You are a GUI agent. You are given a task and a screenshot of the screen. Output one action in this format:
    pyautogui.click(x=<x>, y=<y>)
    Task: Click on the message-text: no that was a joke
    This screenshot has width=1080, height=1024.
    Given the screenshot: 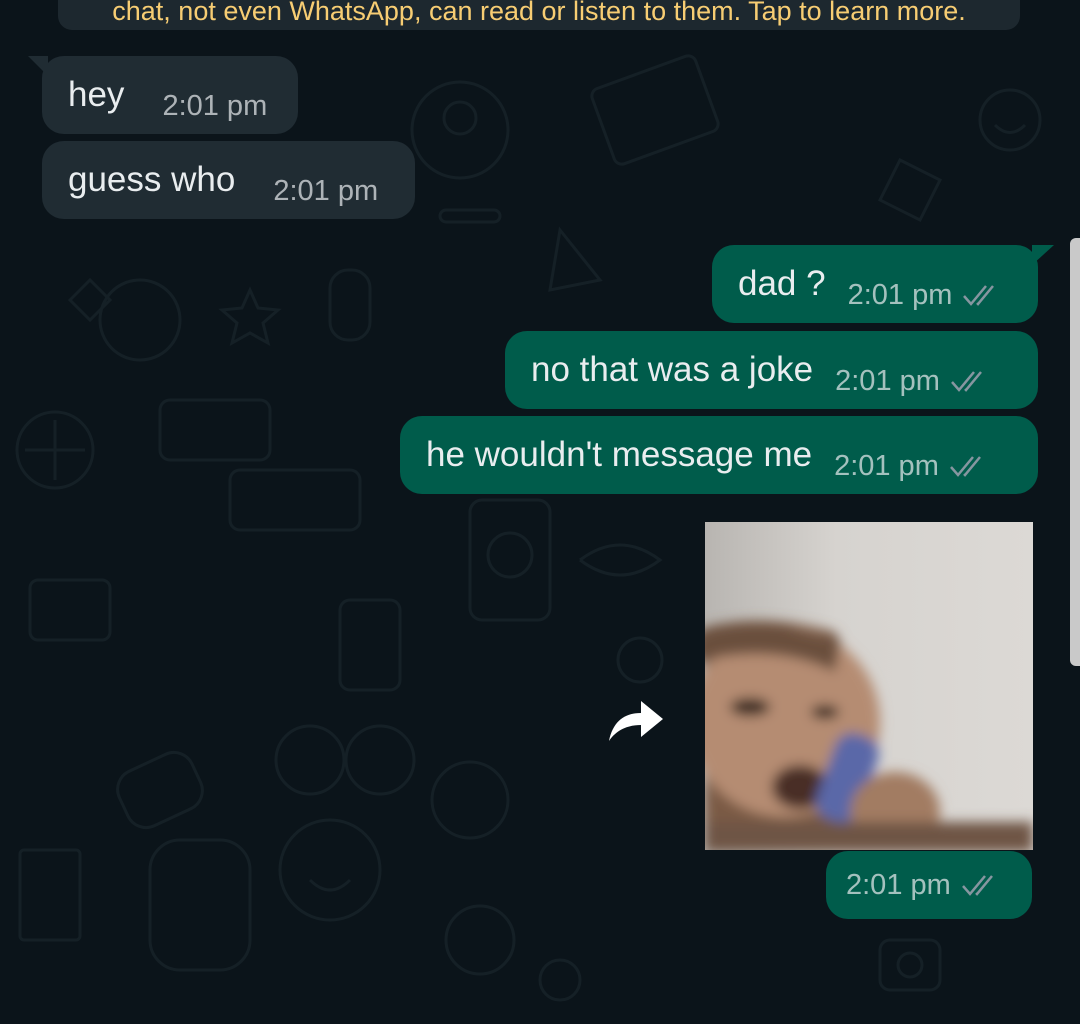 What is the action you would take?
    pyautogui.click(x=672, y=369)
    